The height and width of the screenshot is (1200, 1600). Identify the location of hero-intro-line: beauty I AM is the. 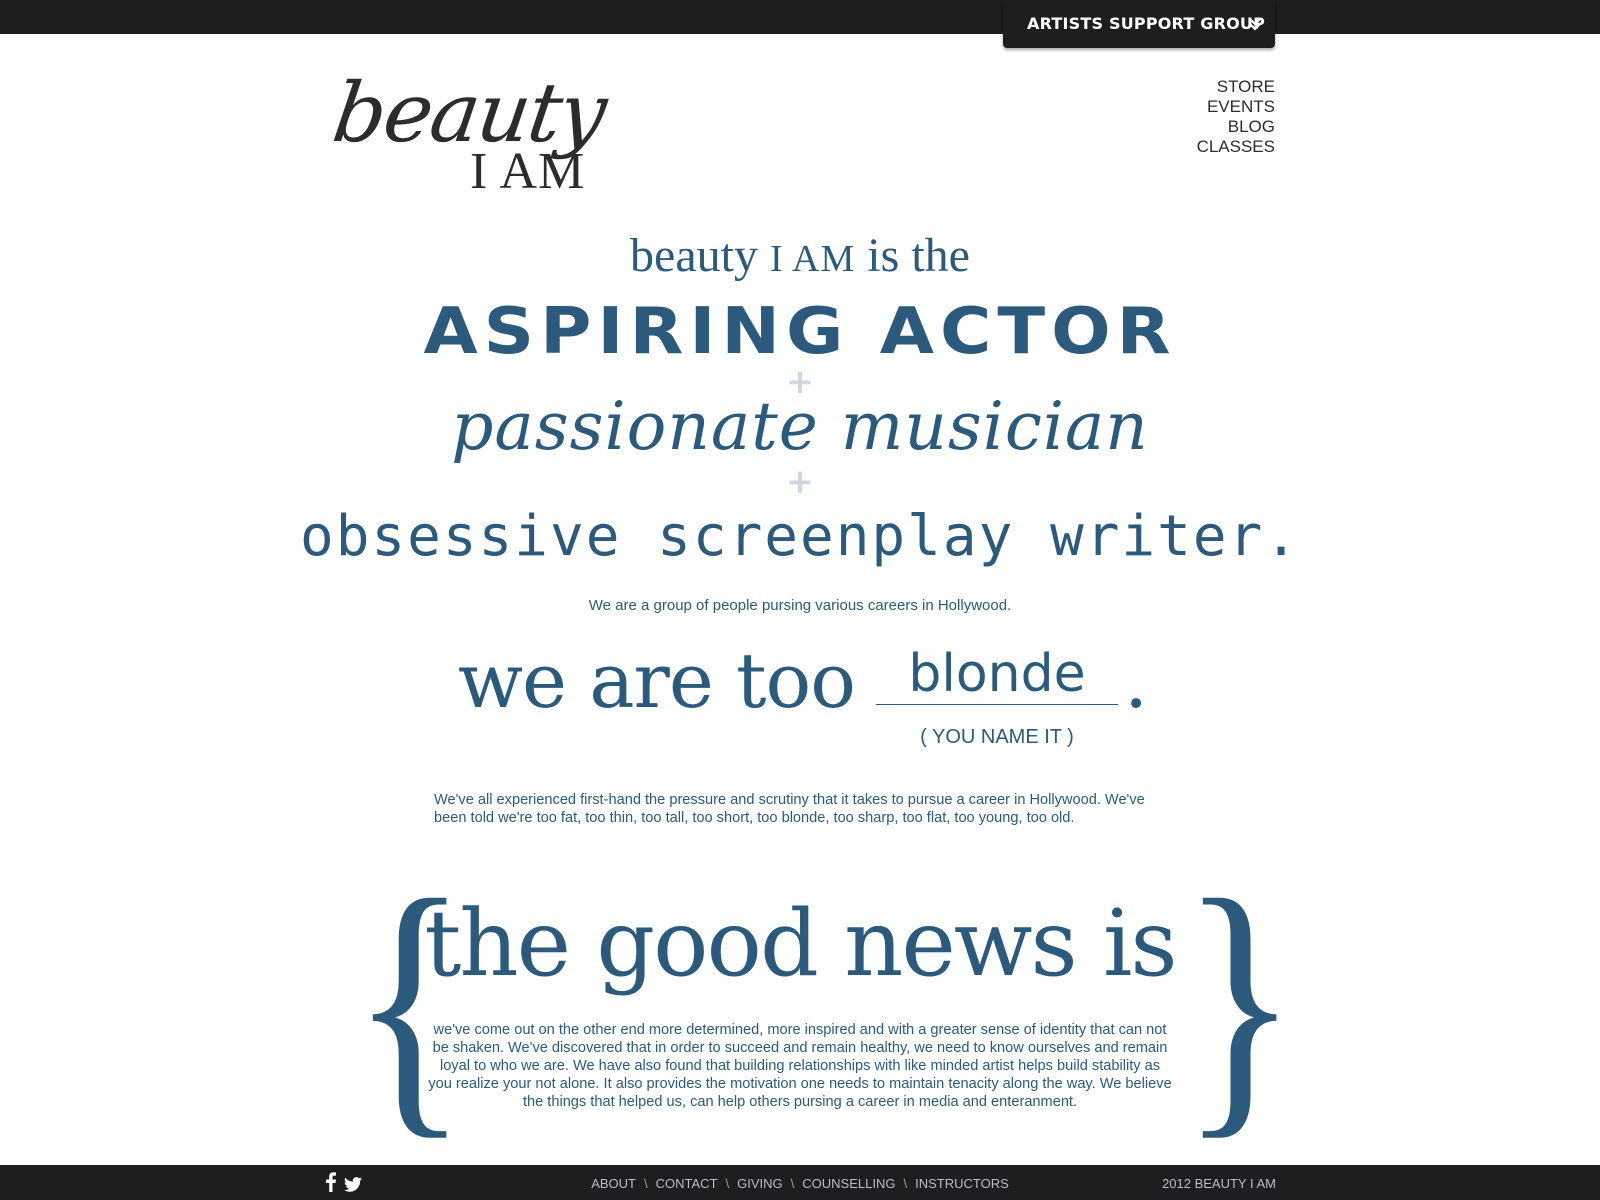
(800, 255).